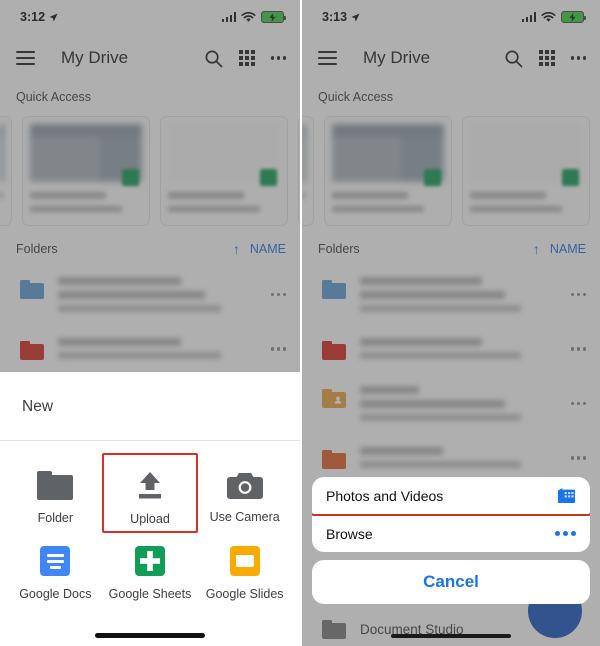 The height and width of the screenshot is (646, 600). Describe the element at coordinates (451, 496) in the screenshot. I see `action-photos-and-videos: Photos and Videos` at that location.